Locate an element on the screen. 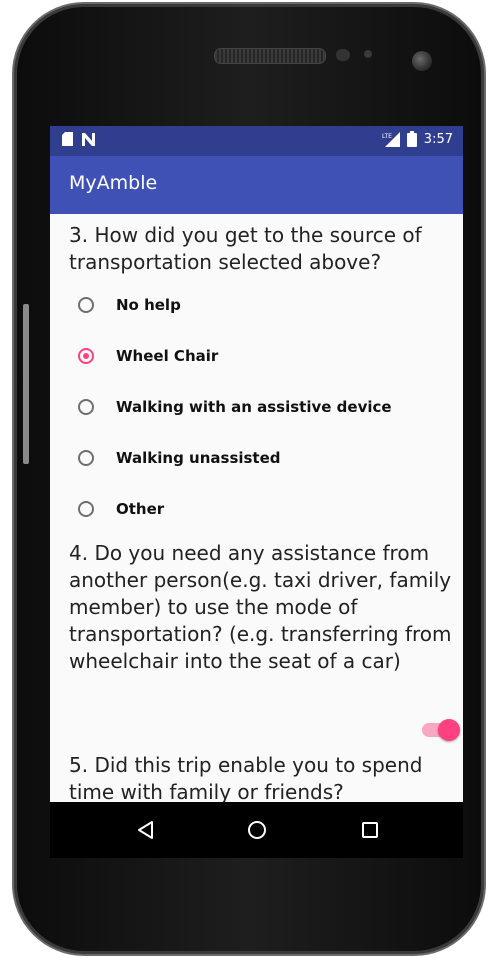 This screenshot has height=962, width=492. radio-button-checked is located at coordinates (86, 356).